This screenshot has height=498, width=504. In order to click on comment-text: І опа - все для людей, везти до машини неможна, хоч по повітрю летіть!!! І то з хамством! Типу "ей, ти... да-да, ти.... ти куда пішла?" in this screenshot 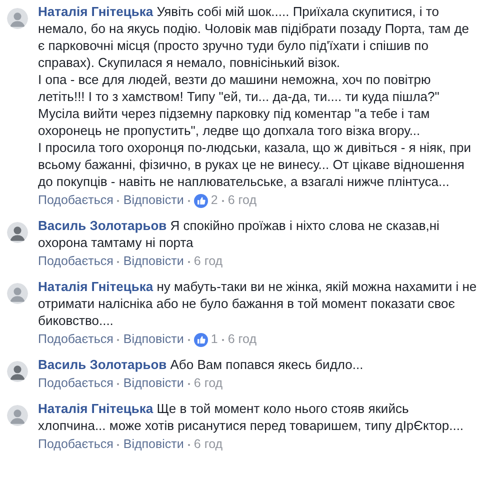, I will do `click(239, 88)`.